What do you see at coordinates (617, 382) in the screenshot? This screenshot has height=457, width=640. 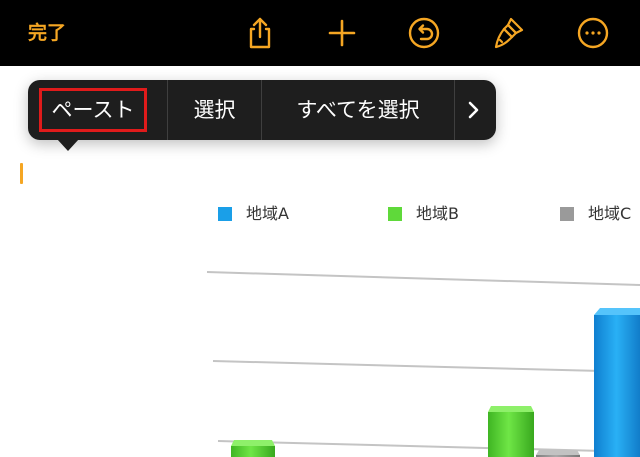 I see `bar-region-a` at bounding box center [617, 382].